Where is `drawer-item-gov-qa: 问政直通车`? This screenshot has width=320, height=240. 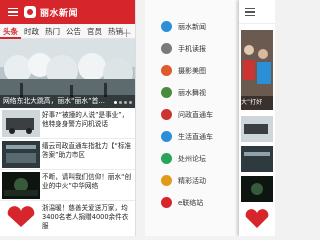 drawer-item-gov-qa: 问政直通车 is located at coordinates (192, 114).